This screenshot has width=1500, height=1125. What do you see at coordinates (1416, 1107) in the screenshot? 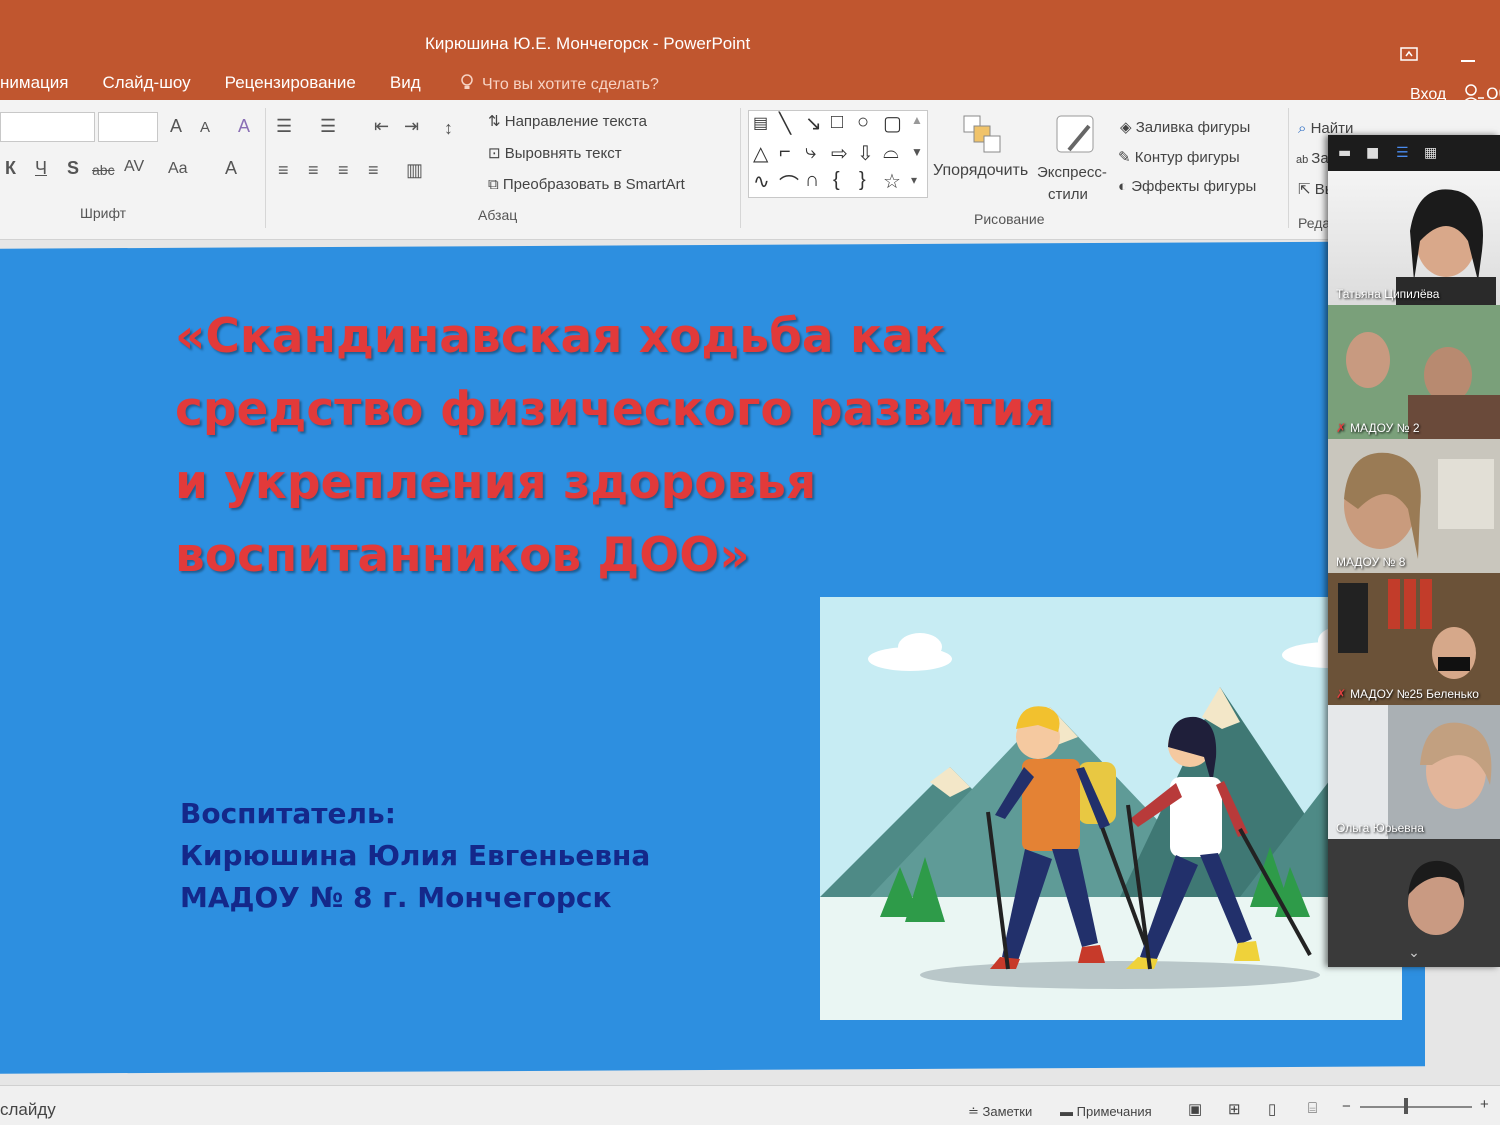
I see `zoom-slider` at bounding box center [1416, 1107].